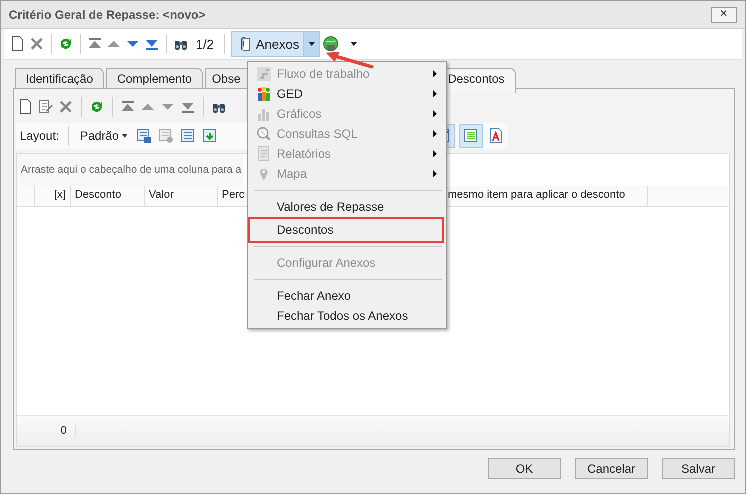 The height and width of the screenshot is (494, 746). I want to click on window-title: Critério Geral de Repasse: <novo>, so click(108, 15).